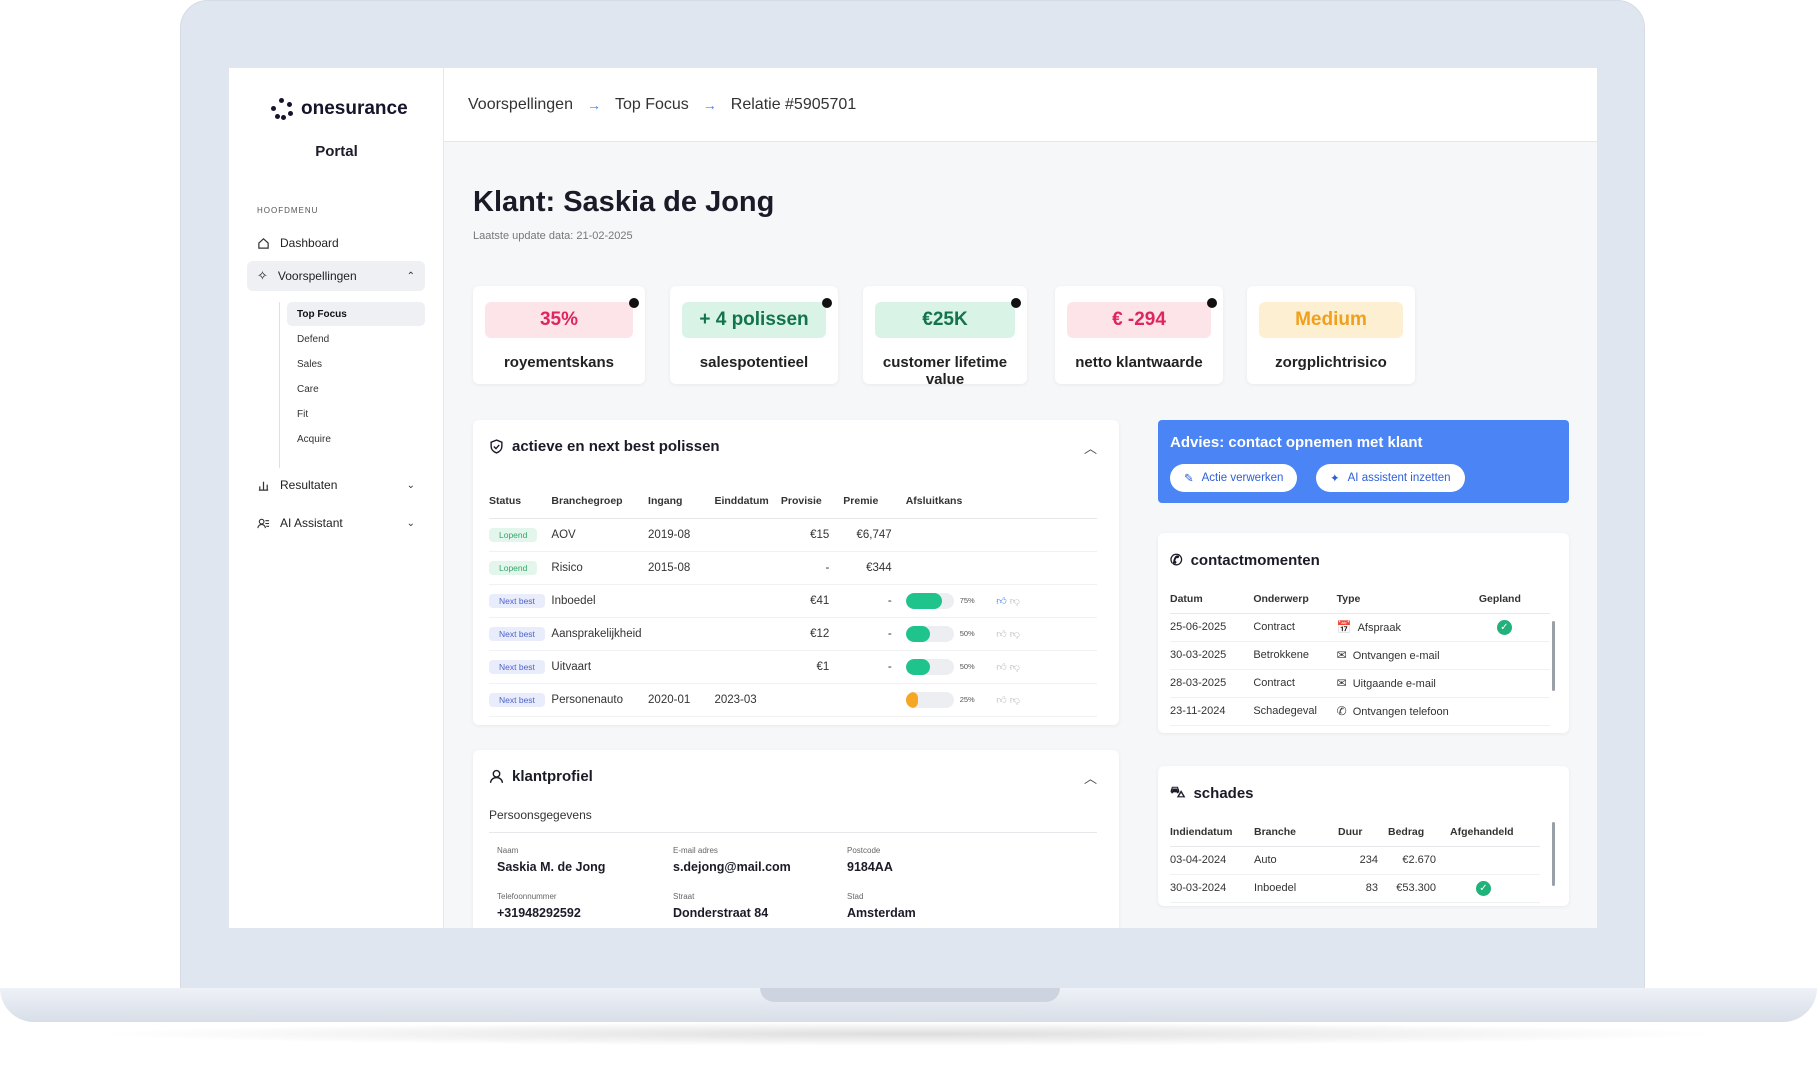 The height and width of the screenshot is (1083, 1817). What do you see at coordinates (336, 151) in the screenshot?
I see `portal-label: Portal` at bounding box center [336, 151].